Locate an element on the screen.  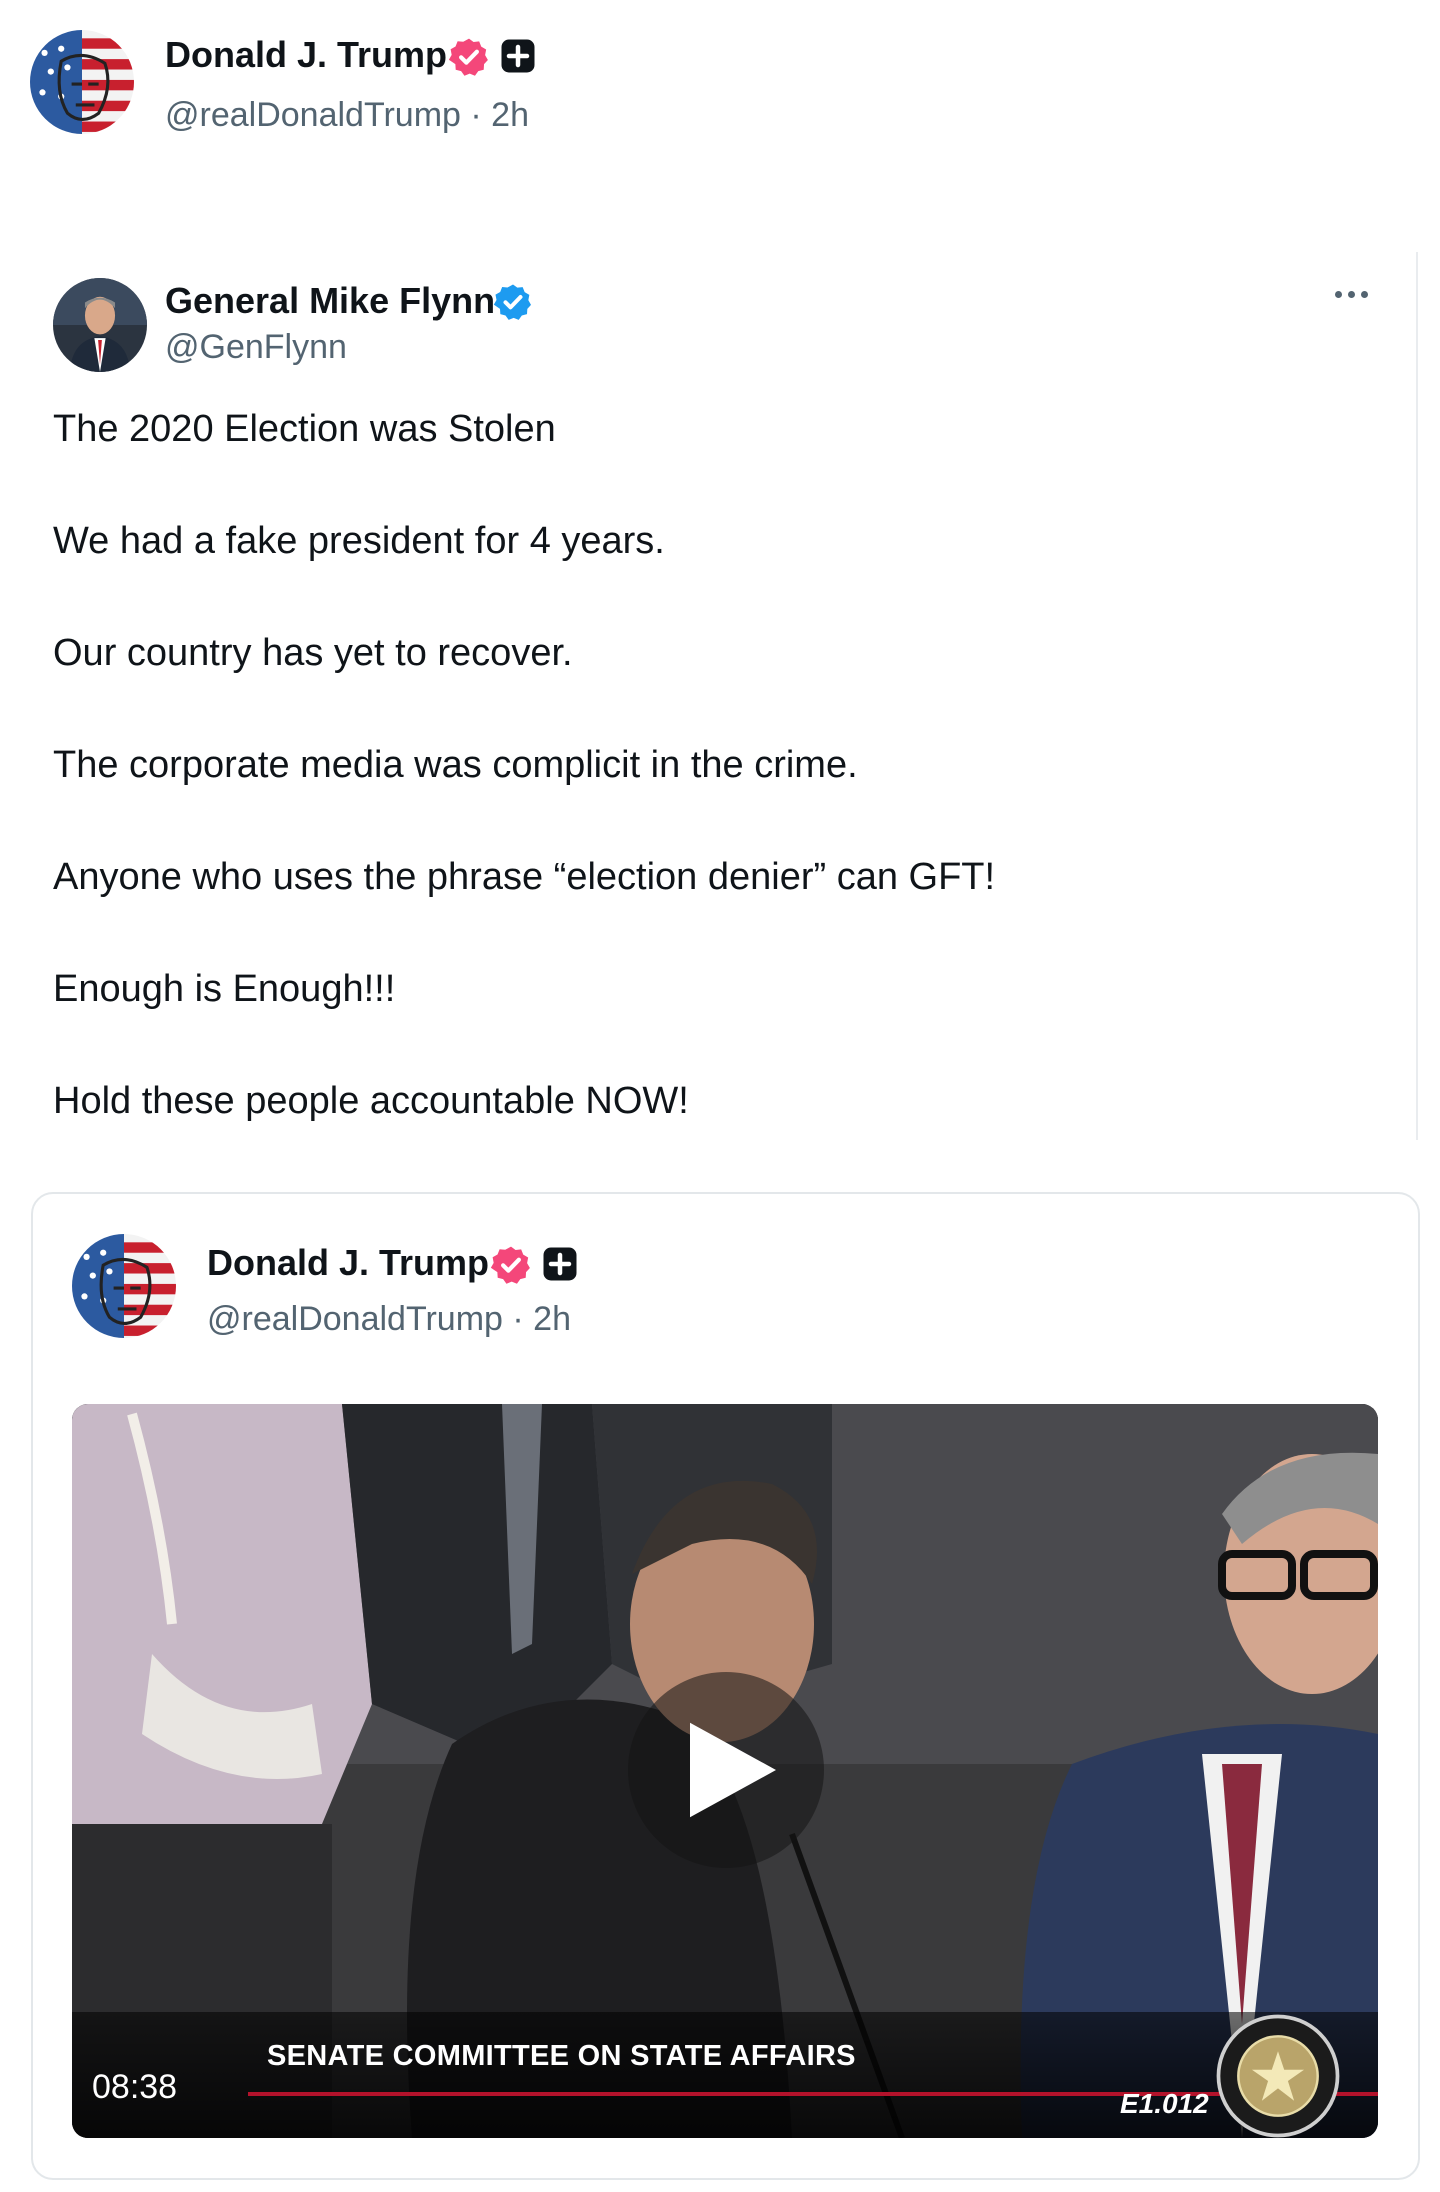
repost-author-name: Donald J. Trump is located at coordinates (306, 55).